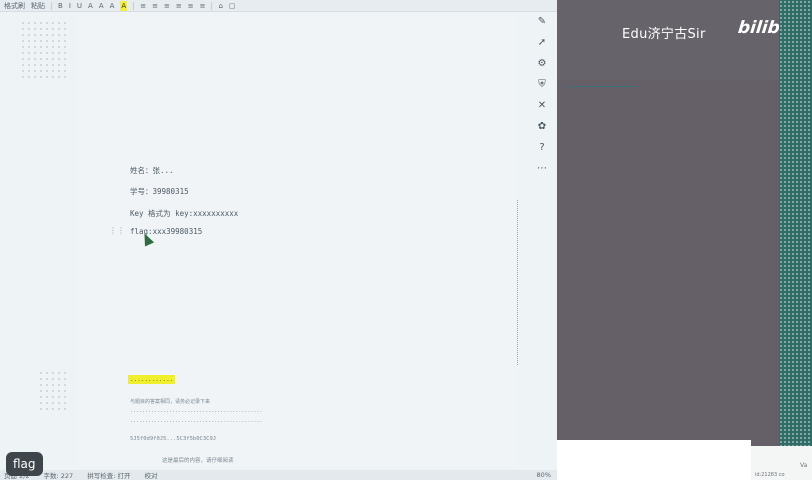 Image resolution: width=812 pixels, height=480 pixels. Describe the element at coordinates (220, 6) in the screenshot. I see `shading-button: ⌂` at that location.